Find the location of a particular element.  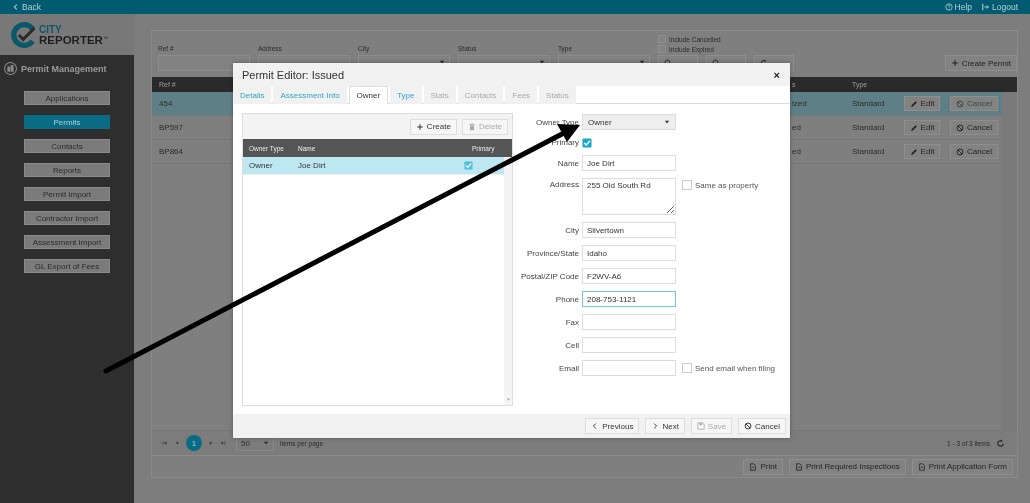

table-row: Owner Joe Dirt is located at coordinates (373, 166).